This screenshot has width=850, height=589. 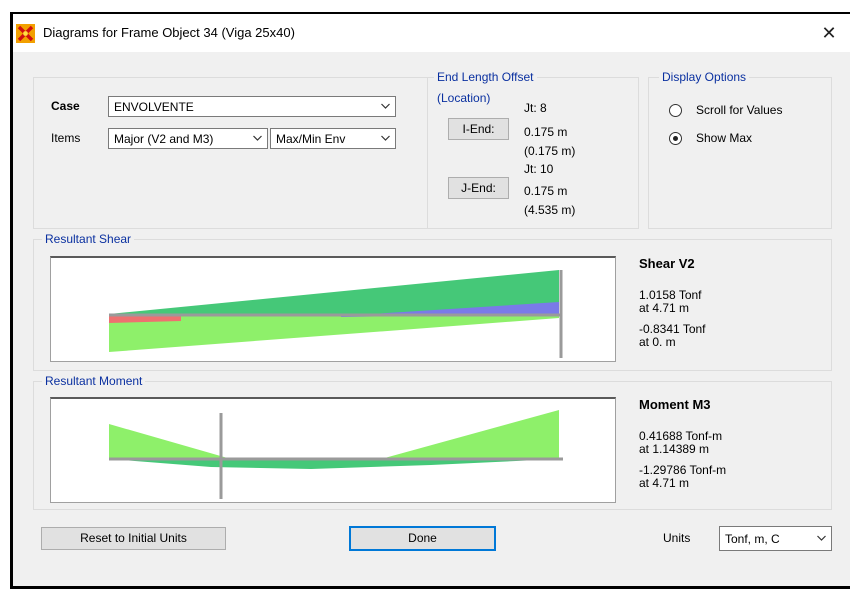 What do you see at coordinates (664, 483) in the screenshot?
I see `moment-min-at: at 4.71 m` at bounding box center [664, 483].